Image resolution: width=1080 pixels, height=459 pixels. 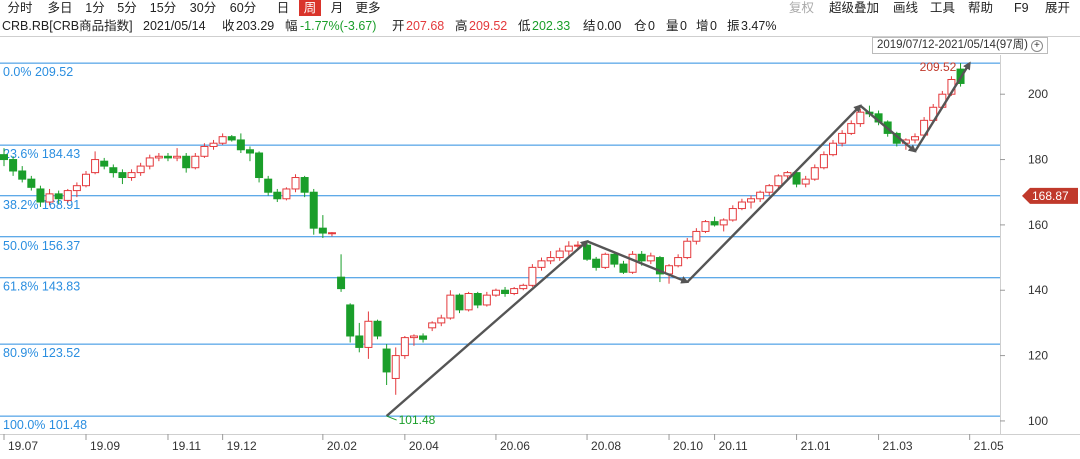 What do you see at coordinates (105, 446) in the screenshot?
I see `x-tick-label: 19.09` at bounding box center [105, 446].